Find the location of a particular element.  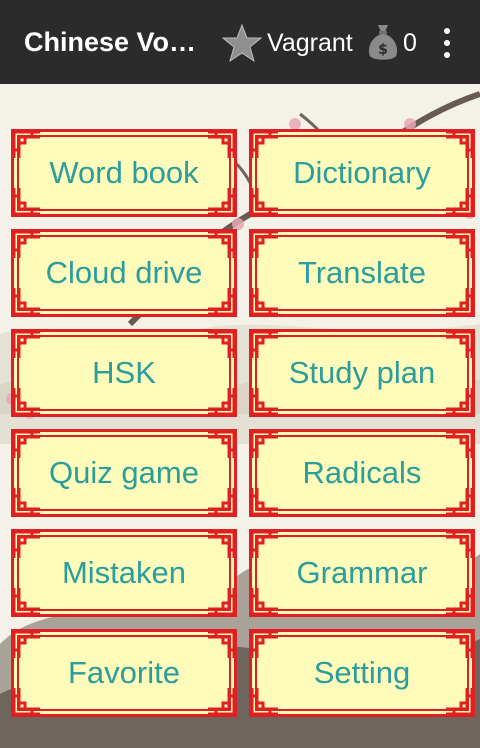

menu-tile-study-plan: Study plan is located at coordinates (362, 373).